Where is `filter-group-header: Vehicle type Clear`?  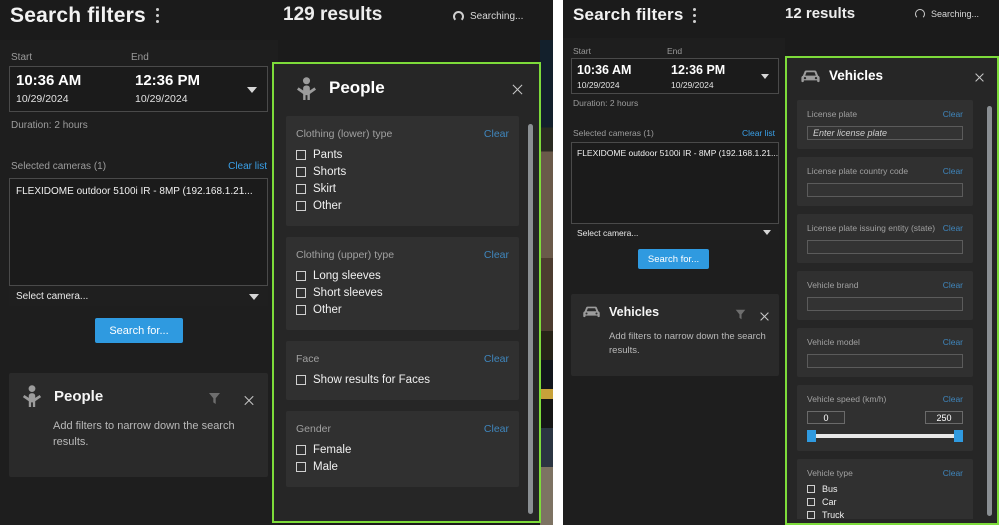
filter-group-header: Vehicle type Clear is located at coordinates (885, 475).